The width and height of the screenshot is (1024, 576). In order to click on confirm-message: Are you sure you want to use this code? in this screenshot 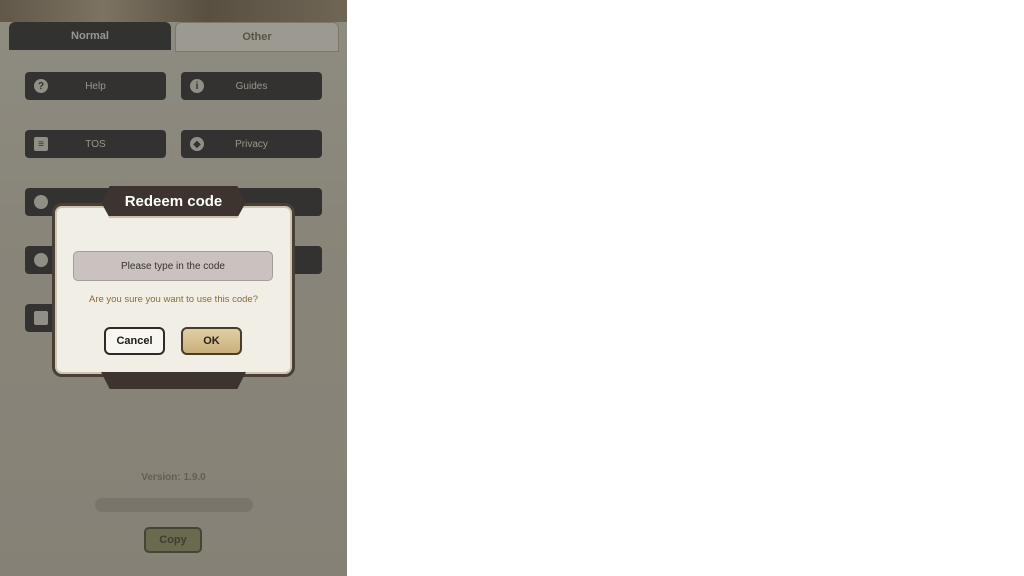, I will do `click(173, 299)`.